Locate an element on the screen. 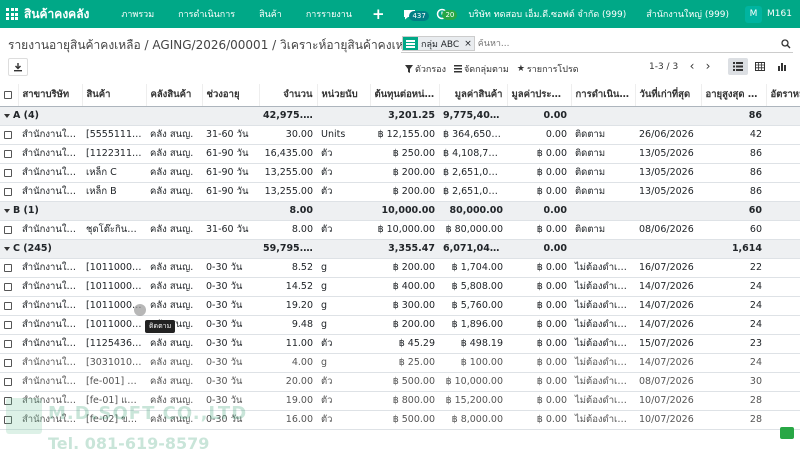  chat-button: 437 is located at coordinates (411, 15).